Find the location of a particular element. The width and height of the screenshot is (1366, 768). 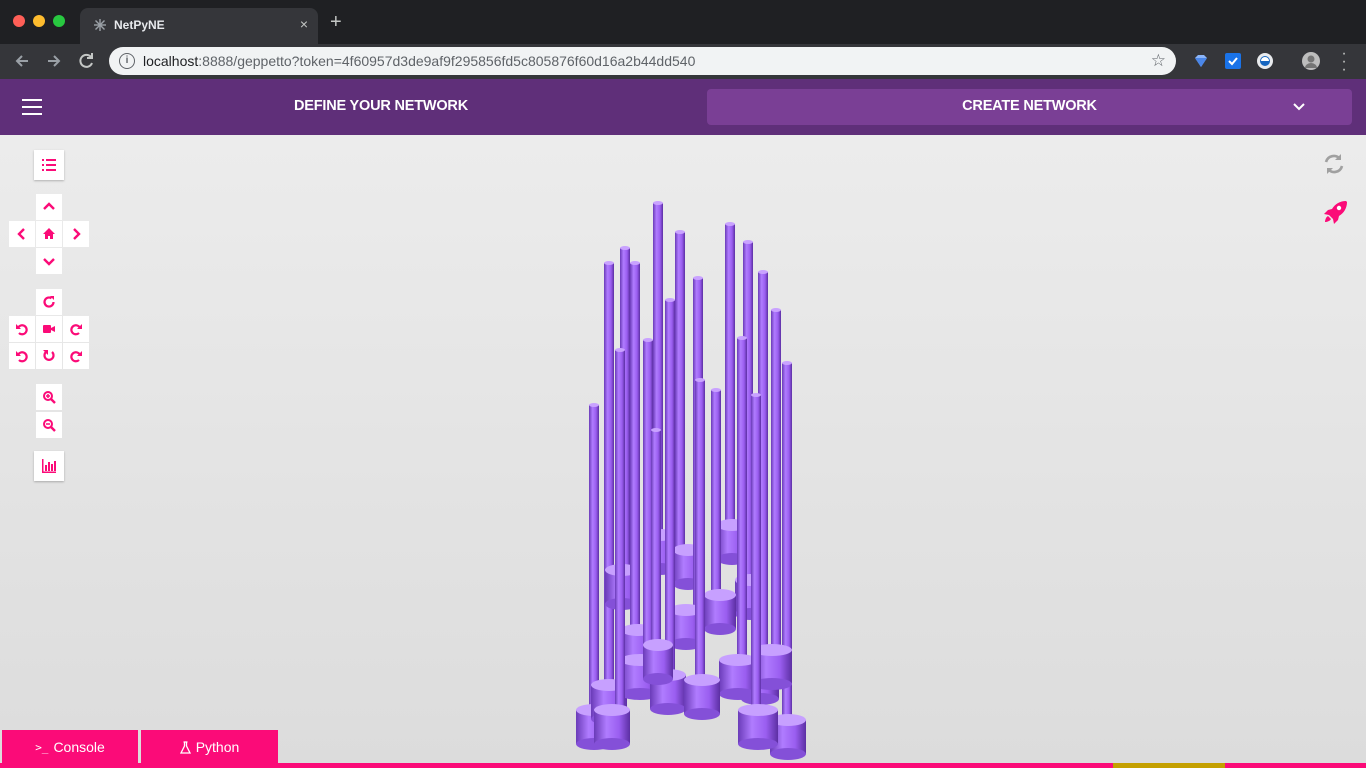

zoom-out-button is located at coordinates (49, 425).